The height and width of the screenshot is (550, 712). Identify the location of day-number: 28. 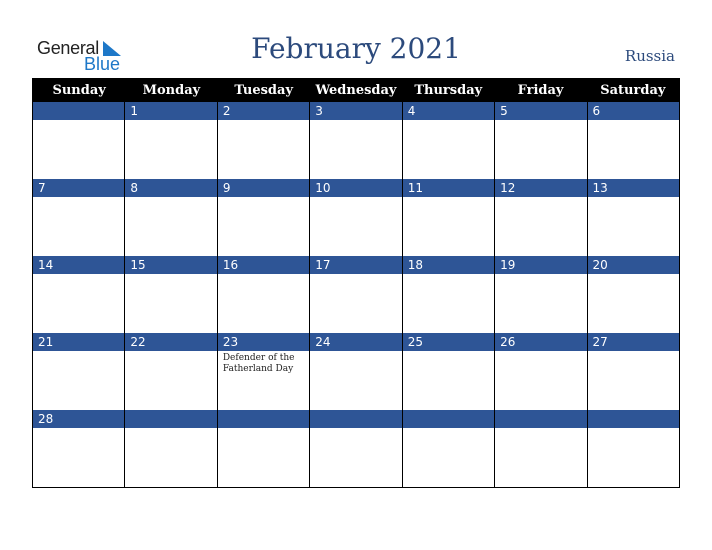
(79, 419).